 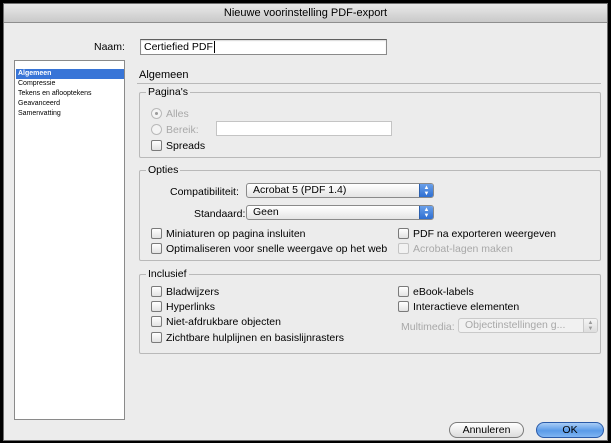 What do you see at coordinates (428, 327) in the screenshot?
I see `multimedia-label: Multimedia:` at bounding box center [428, 327].